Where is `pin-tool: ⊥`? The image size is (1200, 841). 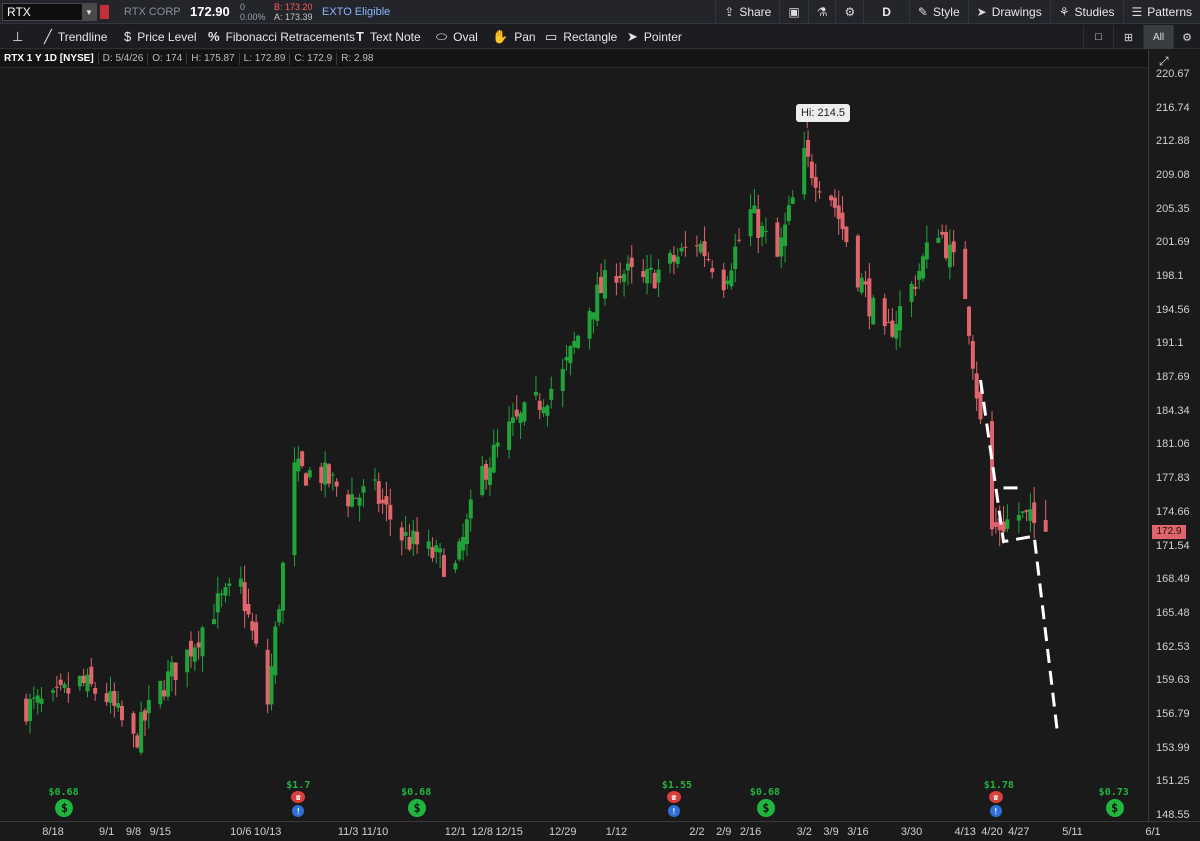 pin-tool: ⊥ is located at coordinates (17, 37).